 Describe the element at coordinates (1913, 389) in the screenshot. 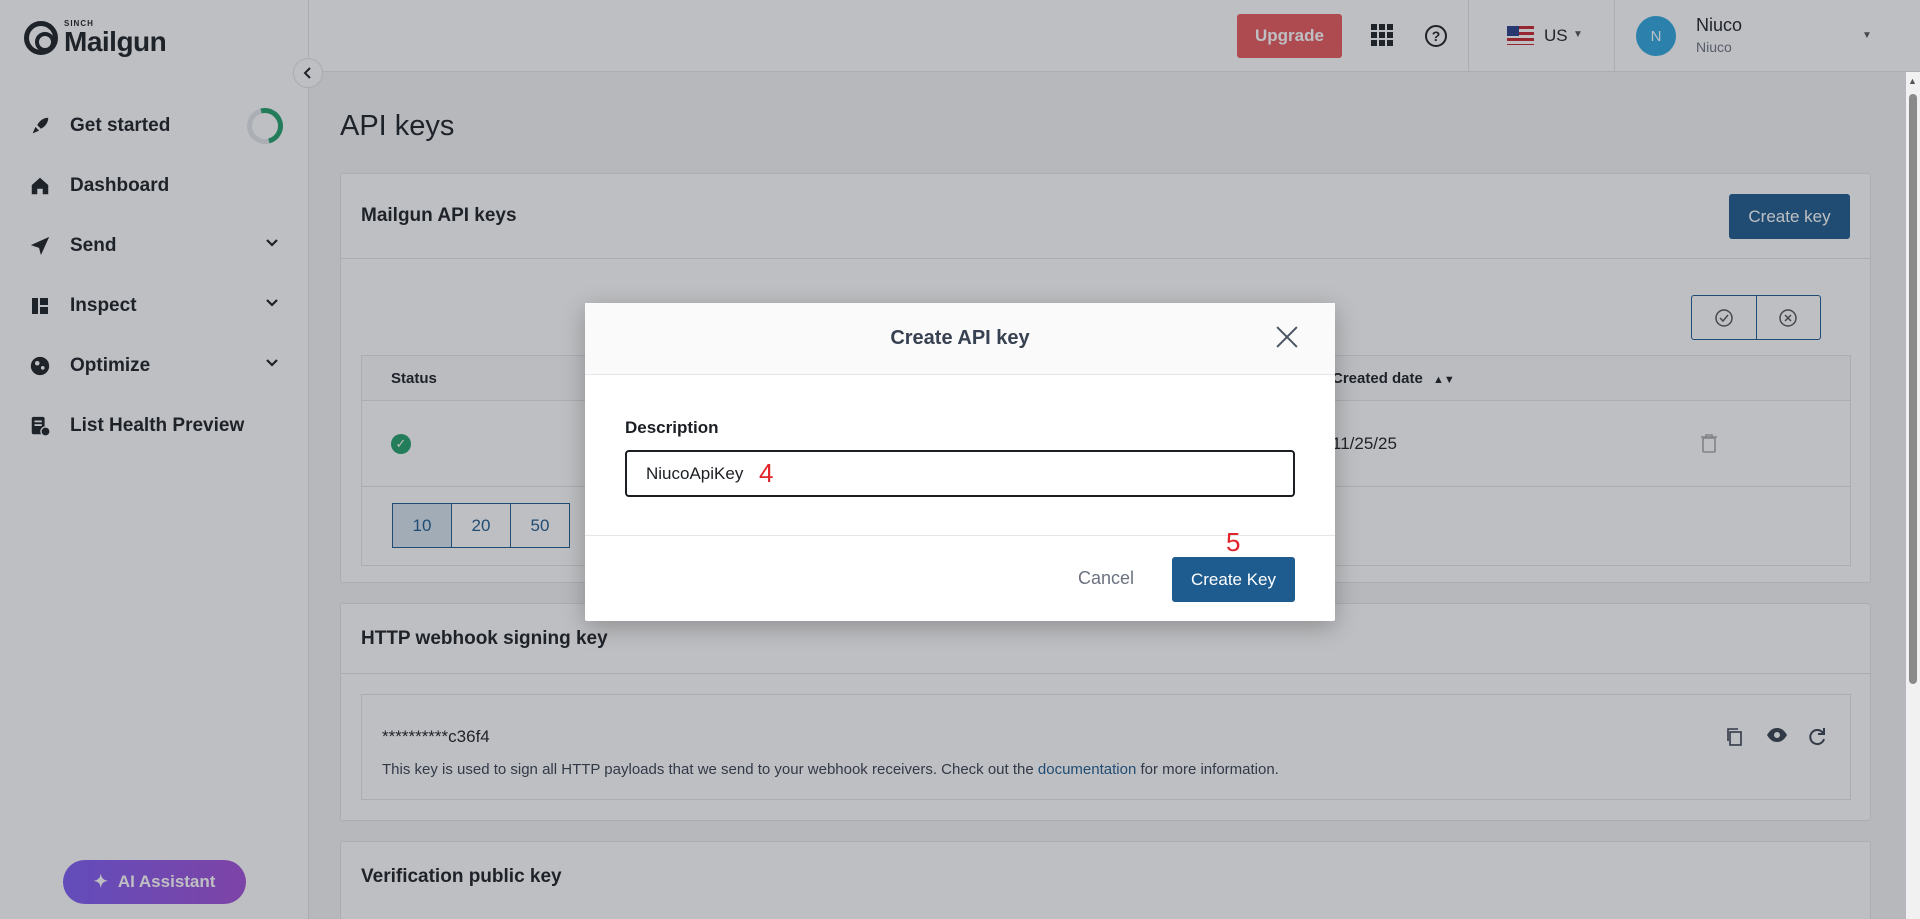

I see `scrollbar-thumb` at that location.